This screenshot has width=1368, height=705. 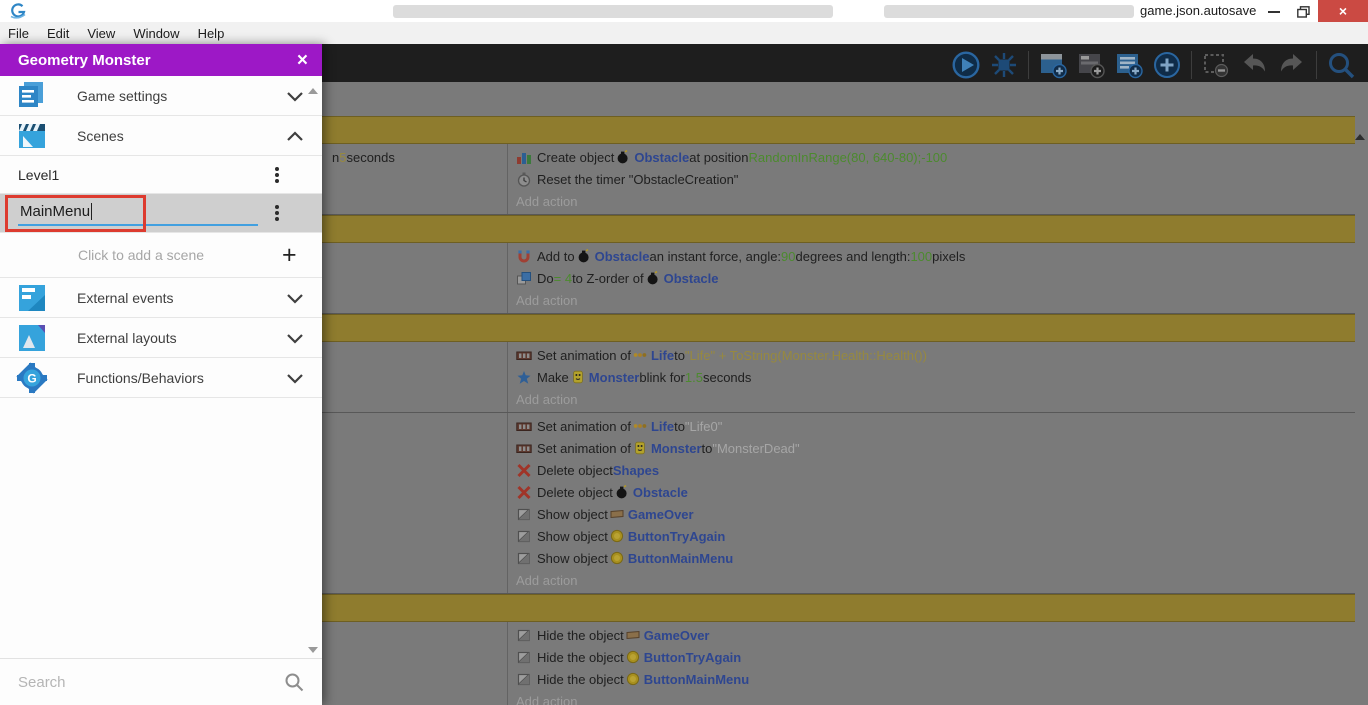 I want to click on obstacle-icon, so click(x=653, y=278).